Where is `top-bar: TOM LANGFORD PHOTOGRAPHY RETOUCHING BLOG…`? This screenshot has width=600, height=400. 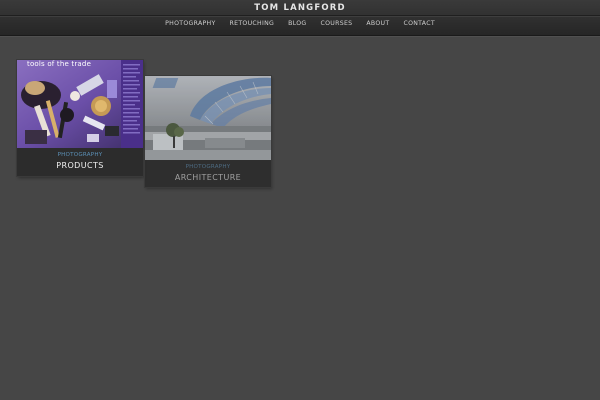 top-bar: TOM LANGFORD PHOTOGRAPHY RETOUCHING BLOG… is located at coordinates (300, 18).